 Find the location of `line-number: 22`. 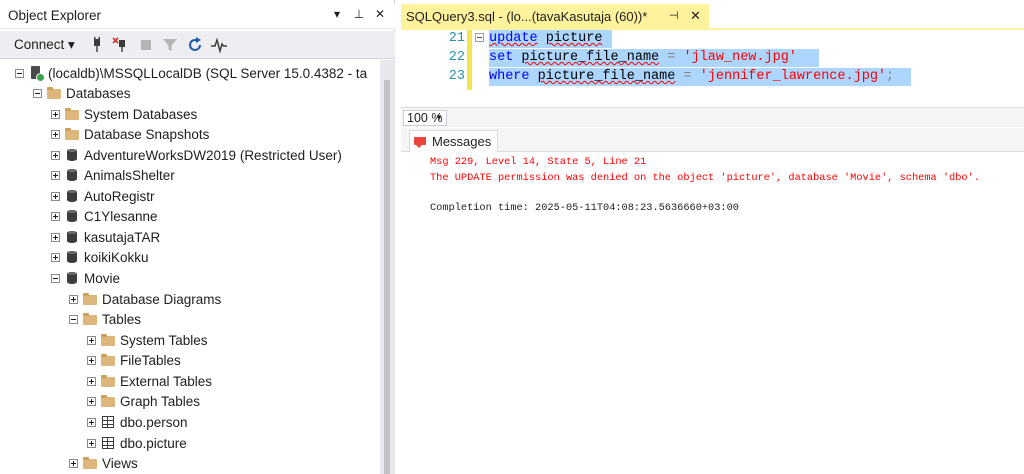

line-number: 22 is located at coordinates (456, 57).